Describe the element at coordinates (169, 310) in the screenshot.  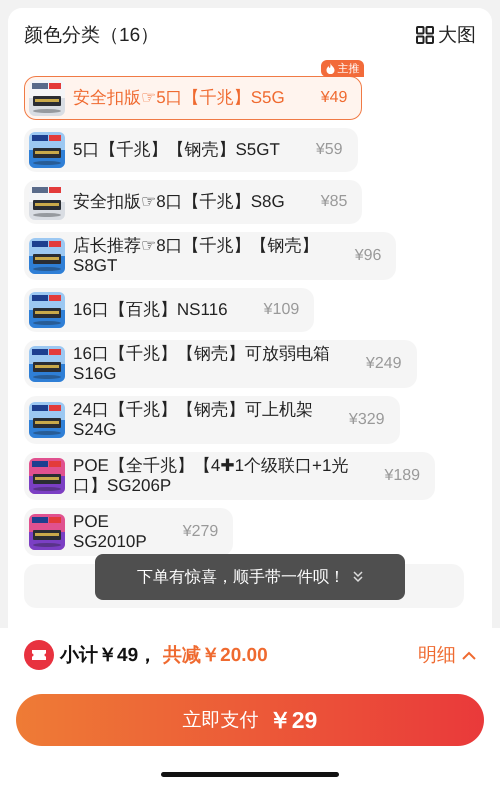
I see `option-item: 16口【百兆】NS116 ¥109` at that location.